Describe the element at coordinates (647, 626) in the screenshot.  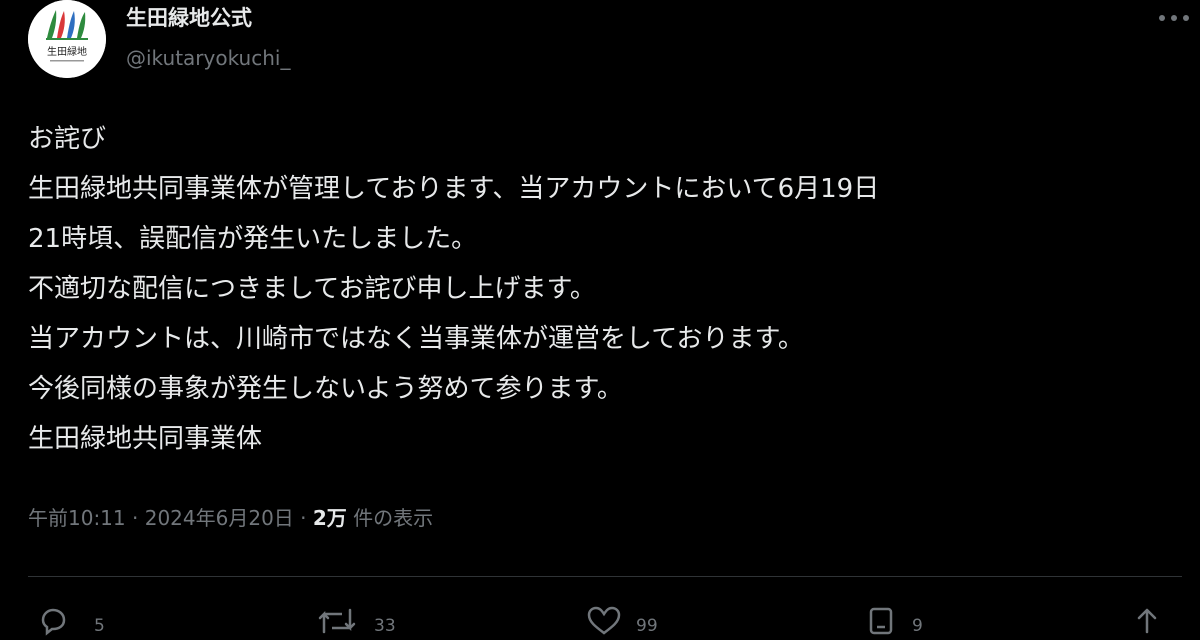
I see `like-count: 99` at that location.